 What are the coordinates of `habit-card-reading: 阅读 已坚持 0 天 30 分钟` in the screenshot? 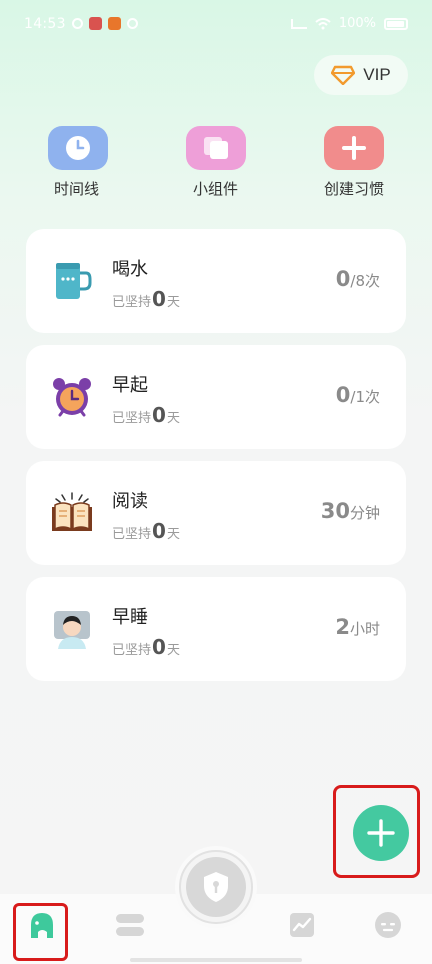 It's located at (216, 513).